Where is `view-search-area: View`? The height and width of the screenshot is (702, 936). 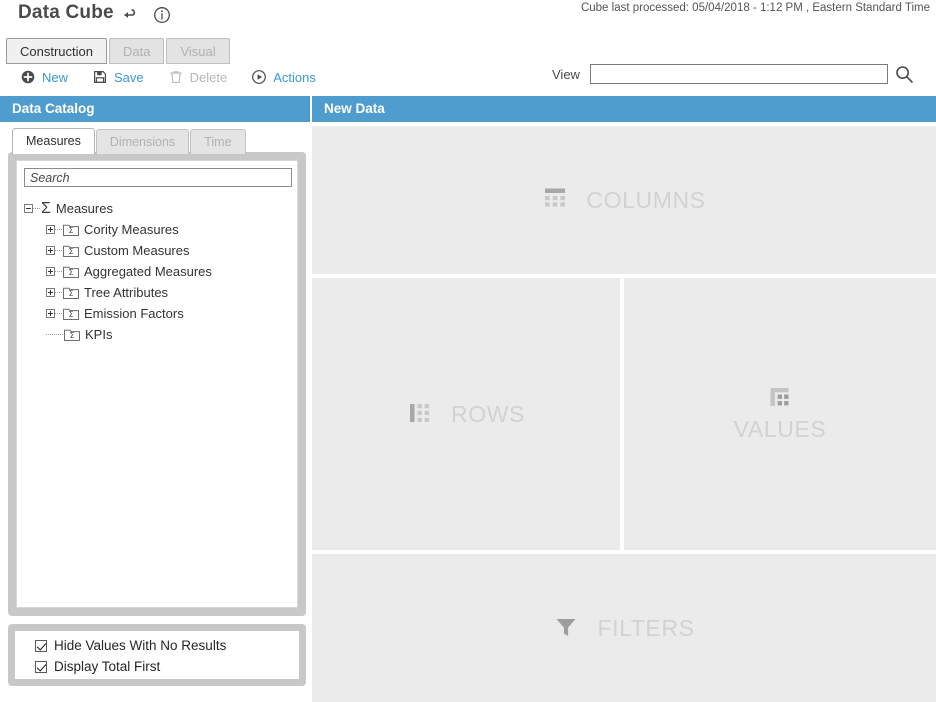
view-search-area: View is located at coordinates (733, 74).